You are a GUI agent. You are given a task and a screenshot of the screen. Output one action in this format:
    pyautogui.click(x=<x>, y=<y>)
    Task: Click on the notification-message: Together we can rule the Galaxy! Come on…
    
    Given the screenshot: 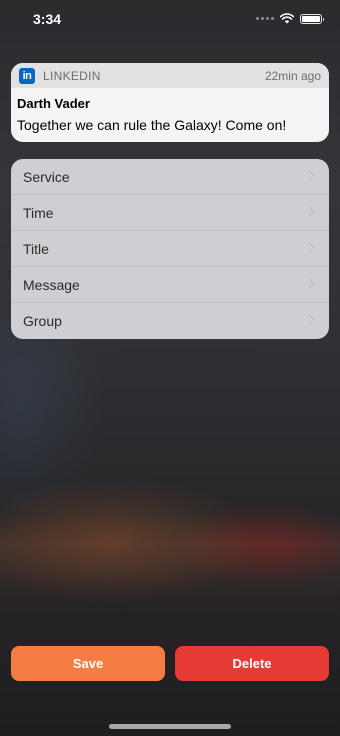 What is the action you would take?
    pyautogui.click(x=152, y=125)
    